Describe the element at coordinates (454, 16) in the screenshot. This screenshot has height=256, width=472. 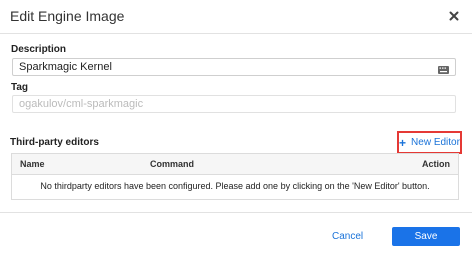
I see `close-icon` at that location.